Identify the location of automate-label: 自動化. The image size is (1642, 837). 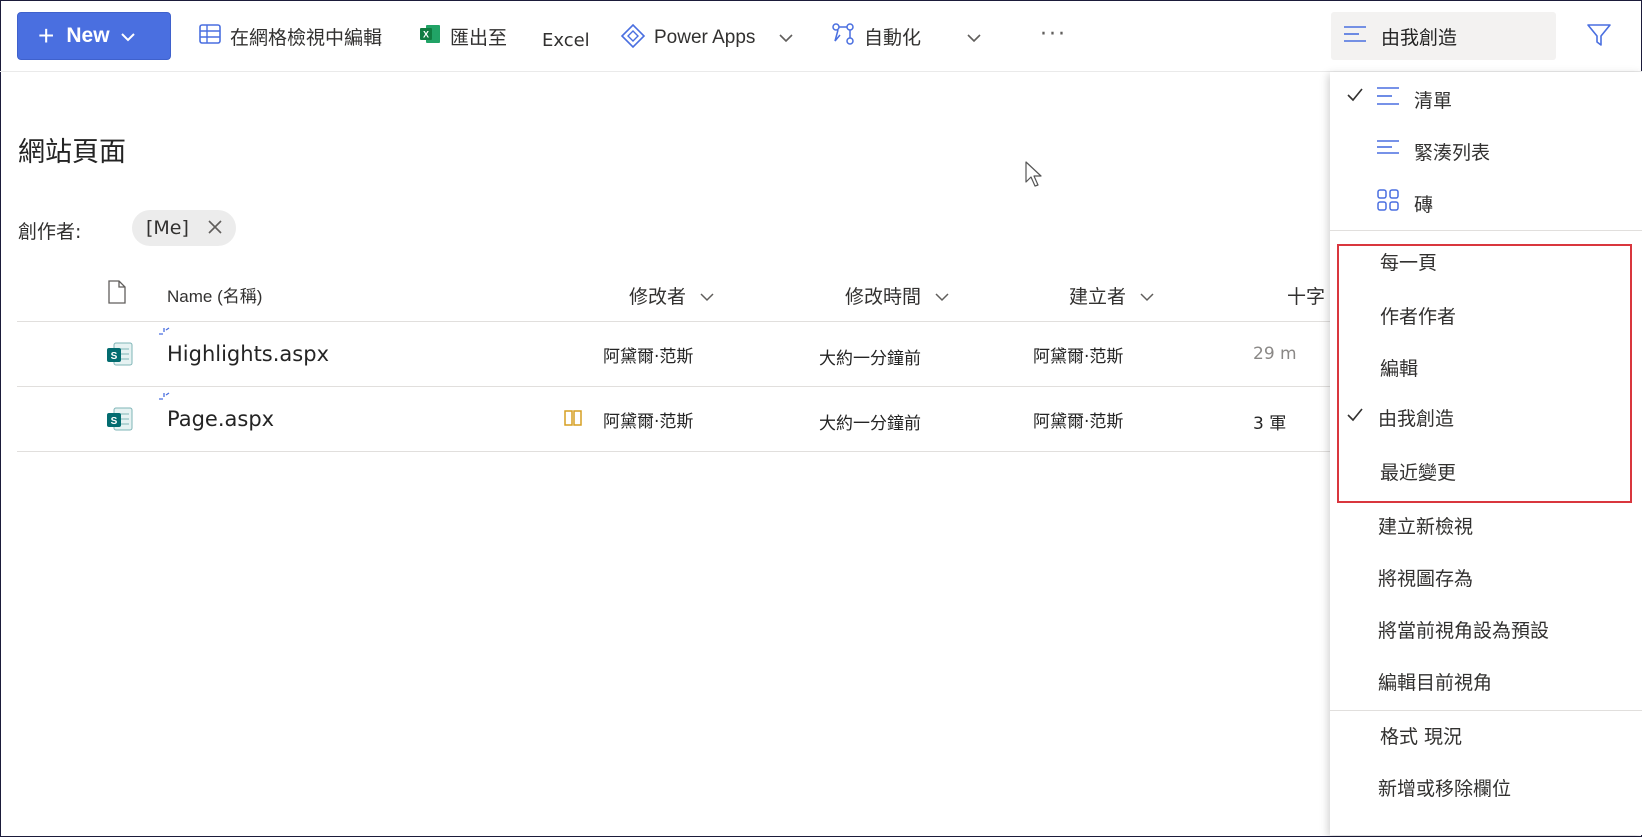
(893, 37).